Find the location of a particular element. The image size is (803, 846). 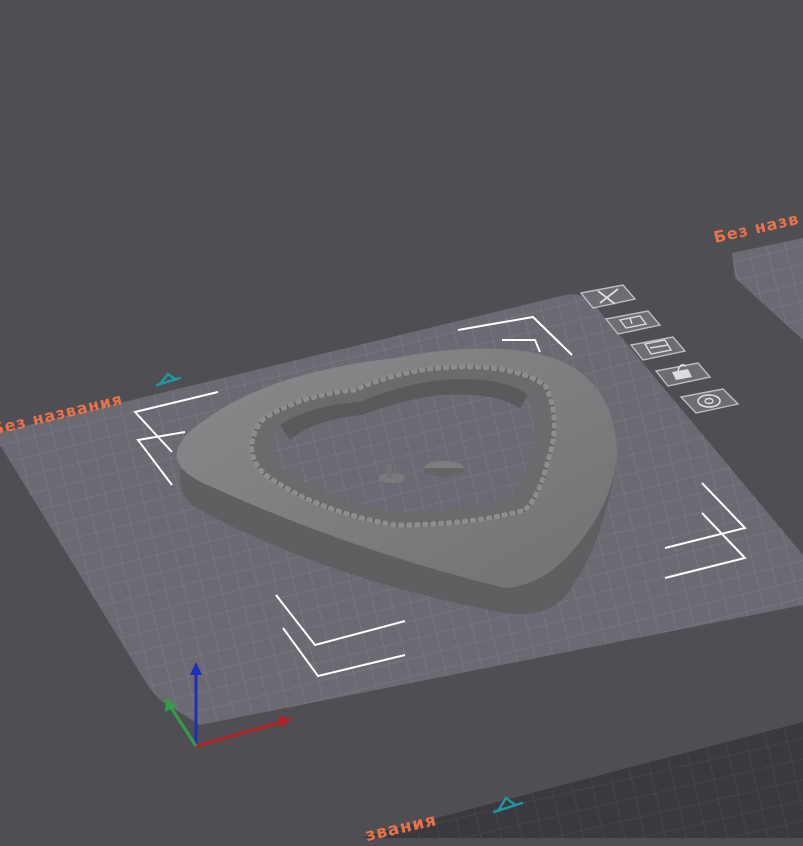

build-plate-right is located at coordinates (767, 289).